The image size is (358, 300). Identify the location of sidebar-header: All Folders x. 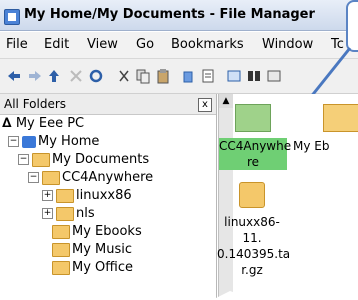
(108, 104).